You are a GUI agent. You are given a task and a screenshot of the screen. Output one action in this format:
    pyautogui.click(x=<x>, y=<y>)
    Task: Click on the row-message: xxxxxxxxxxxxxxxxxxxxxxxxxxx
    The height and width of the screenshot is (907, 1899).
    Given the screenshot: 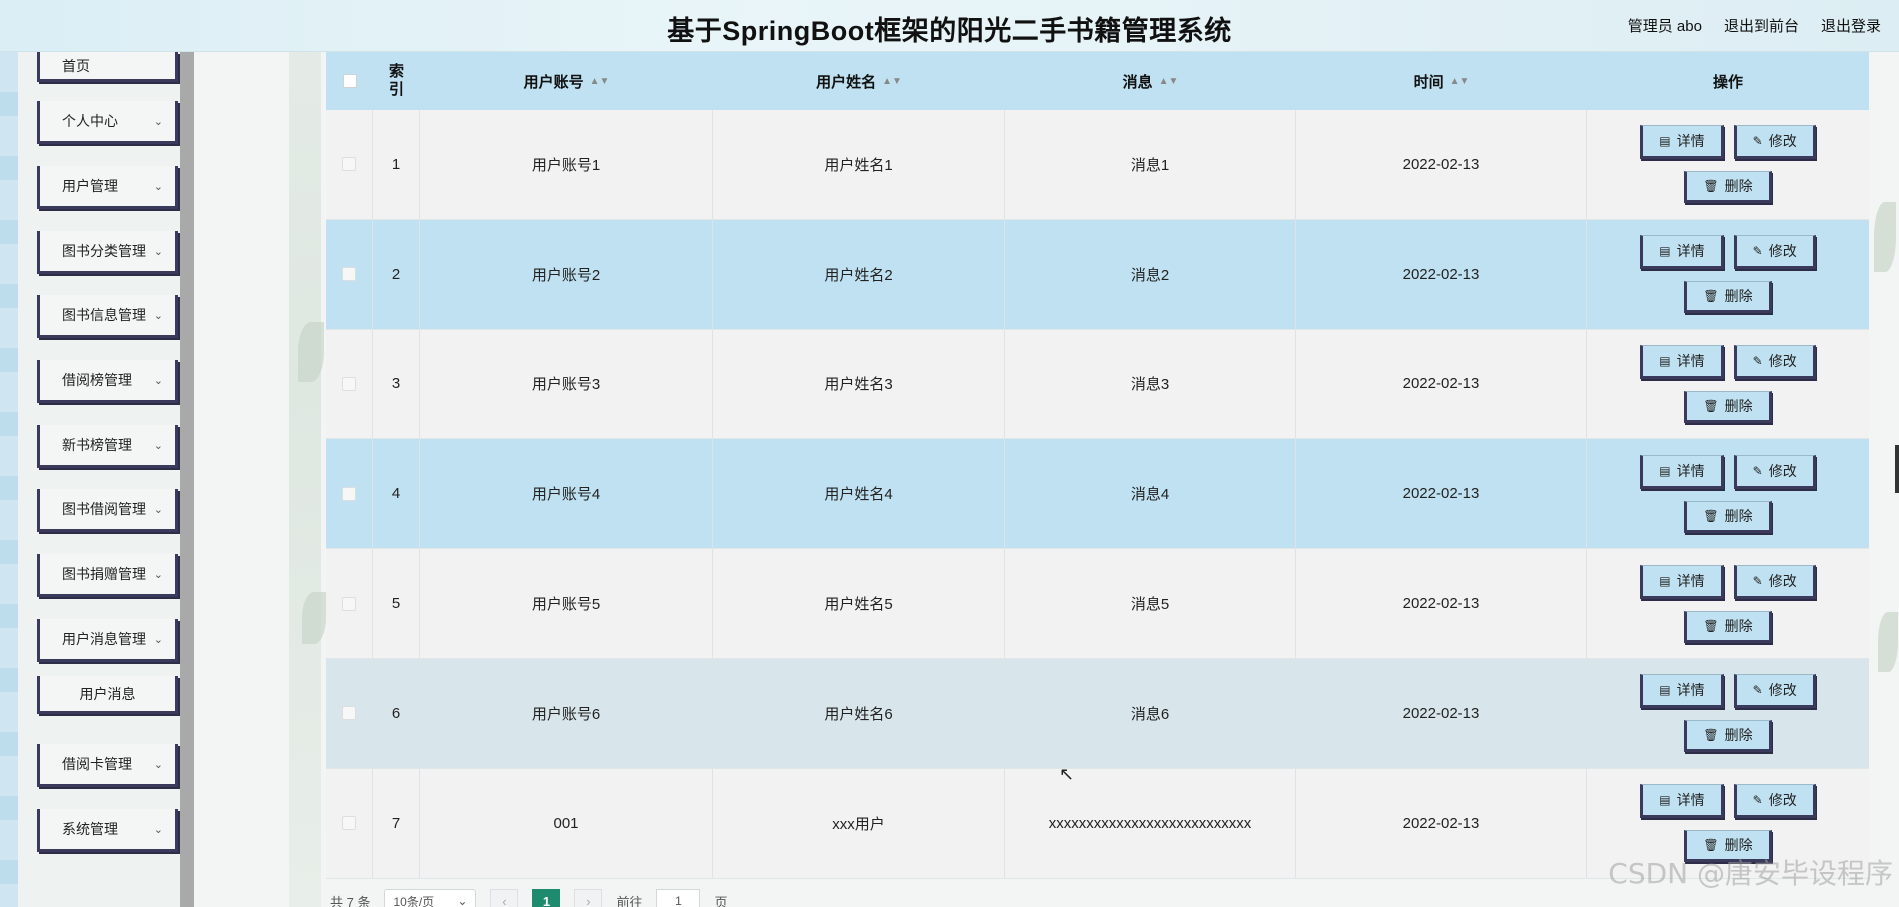 What is the action you would take?
    pyautogui.click(x=1150, y=823)
    